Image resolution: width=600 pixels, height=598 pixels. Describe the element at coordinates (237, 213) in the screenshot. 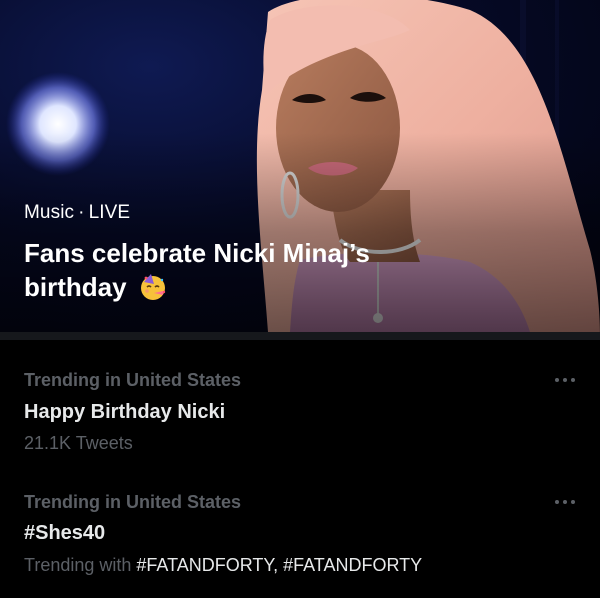

I see `hero-meta: Music · LIVE` at that location.